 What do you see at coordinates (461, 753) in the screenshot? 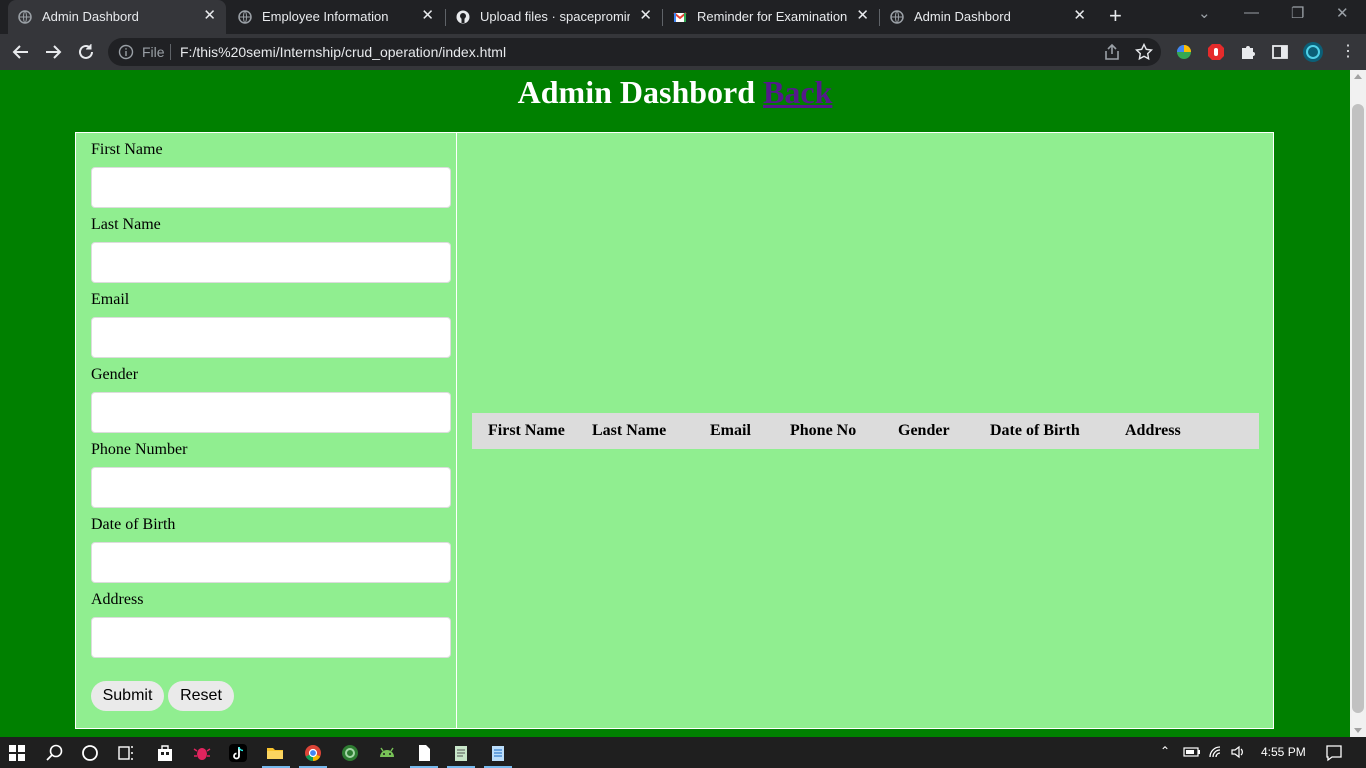
I see `notepad-icon` at bounding box center [461, 753].